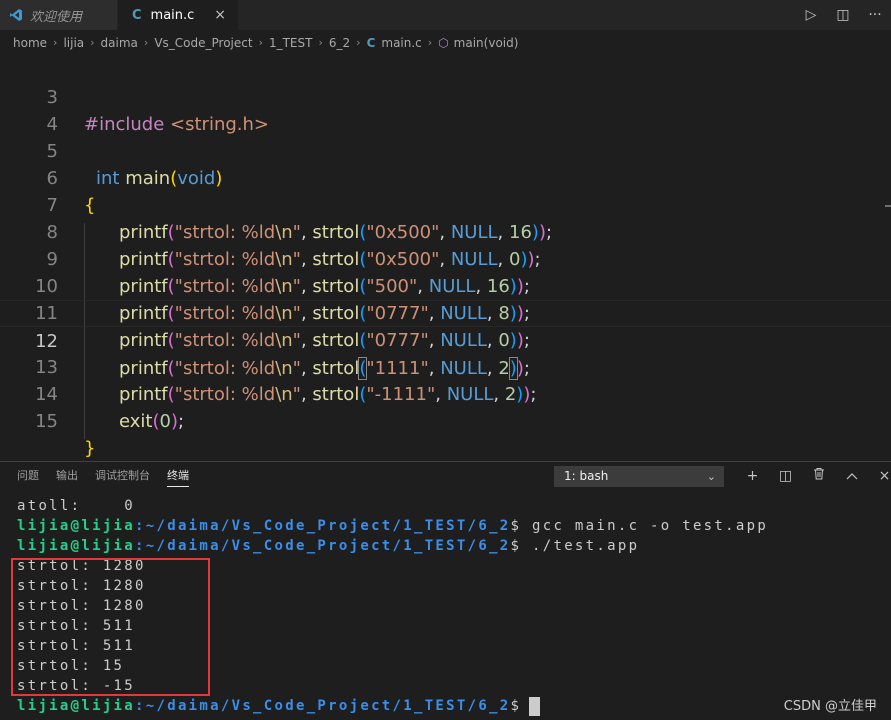 This screenshot has height=720, width=891. What do you see at coordinates (28, 476) in the screenshot?
I see `tab-problems: 问题` at bounding box center [28, 476].